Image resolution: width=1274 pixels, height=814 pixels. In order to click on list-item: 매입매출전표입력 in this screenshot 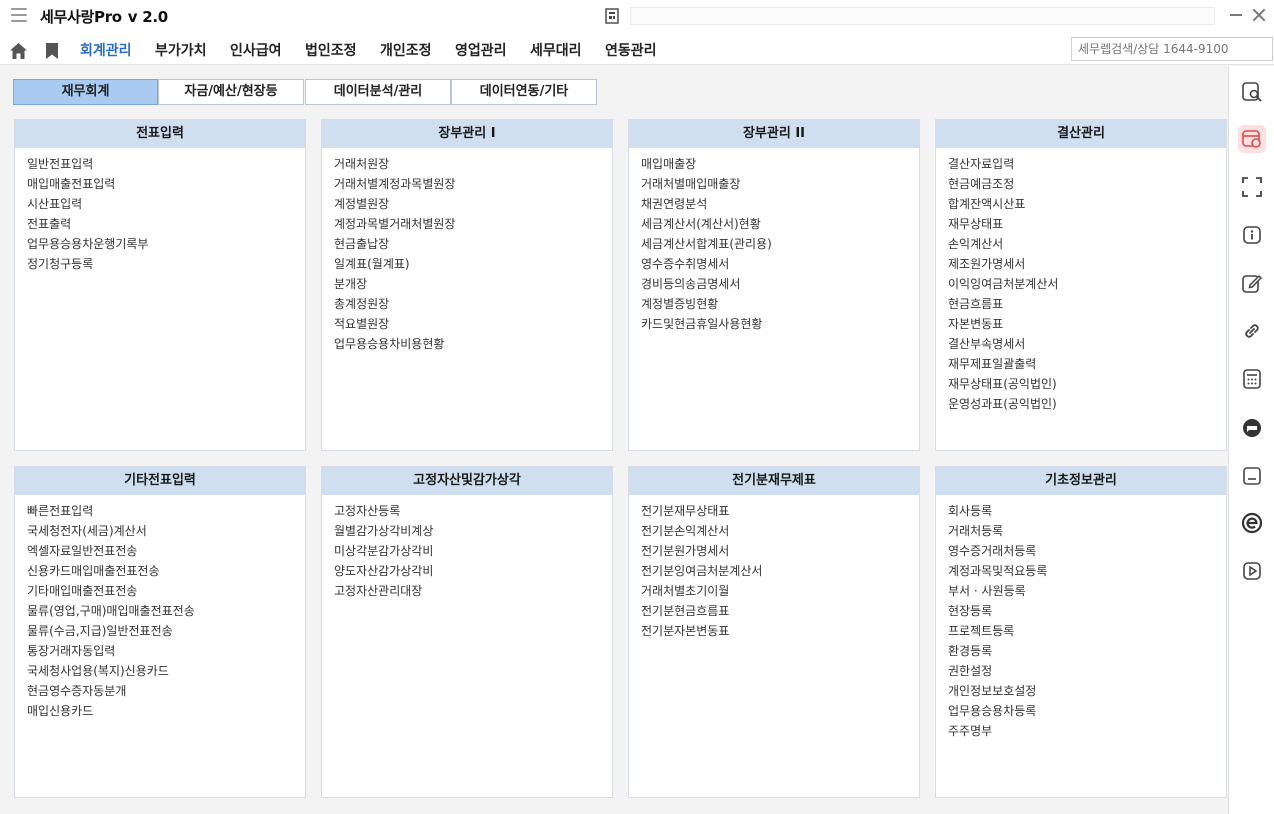, I will do `click(160, 184)`.